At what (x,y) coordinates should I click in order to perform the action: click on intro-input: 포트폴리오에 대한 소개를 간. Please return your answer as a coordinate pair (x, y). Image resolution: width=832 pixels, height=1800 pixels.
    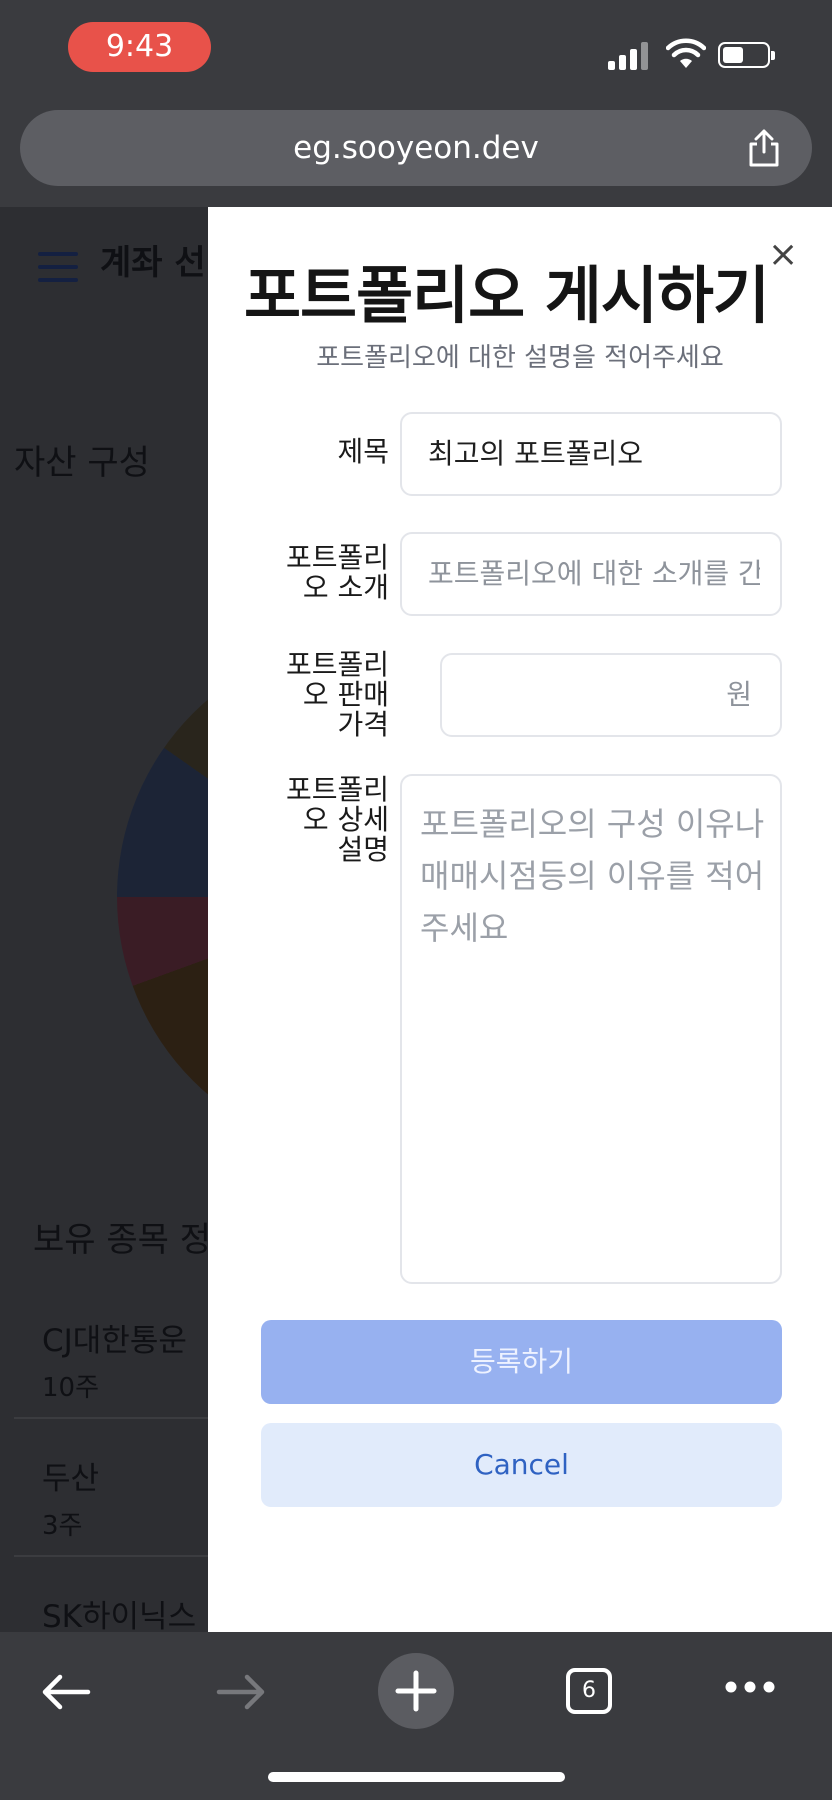
    Looking at the image, I should click on (591, 574).